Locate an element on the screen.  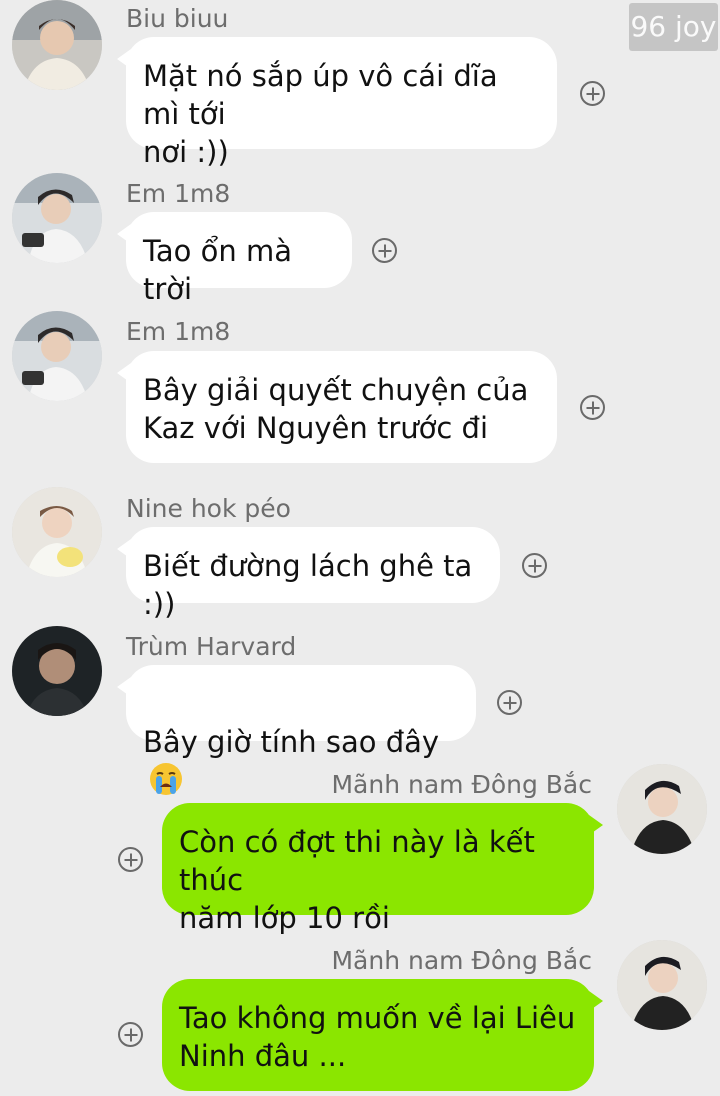
sender-name: Biu biuu is located at coordinates (177, 18).